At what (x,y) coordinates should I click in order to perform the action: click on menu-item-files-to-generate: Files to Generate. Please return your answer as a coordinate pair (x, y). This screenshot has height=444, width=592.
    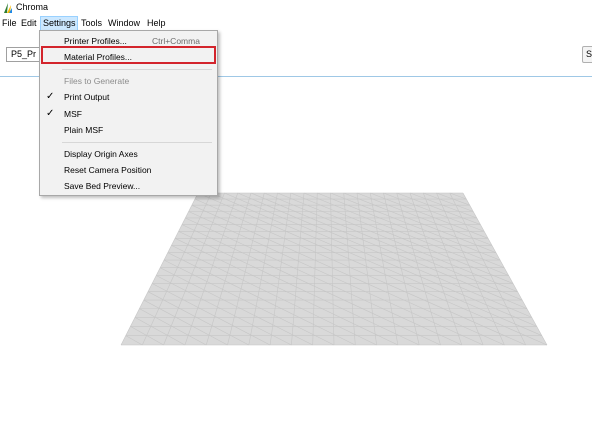
    Looking at the image, I should click on (128, 81).